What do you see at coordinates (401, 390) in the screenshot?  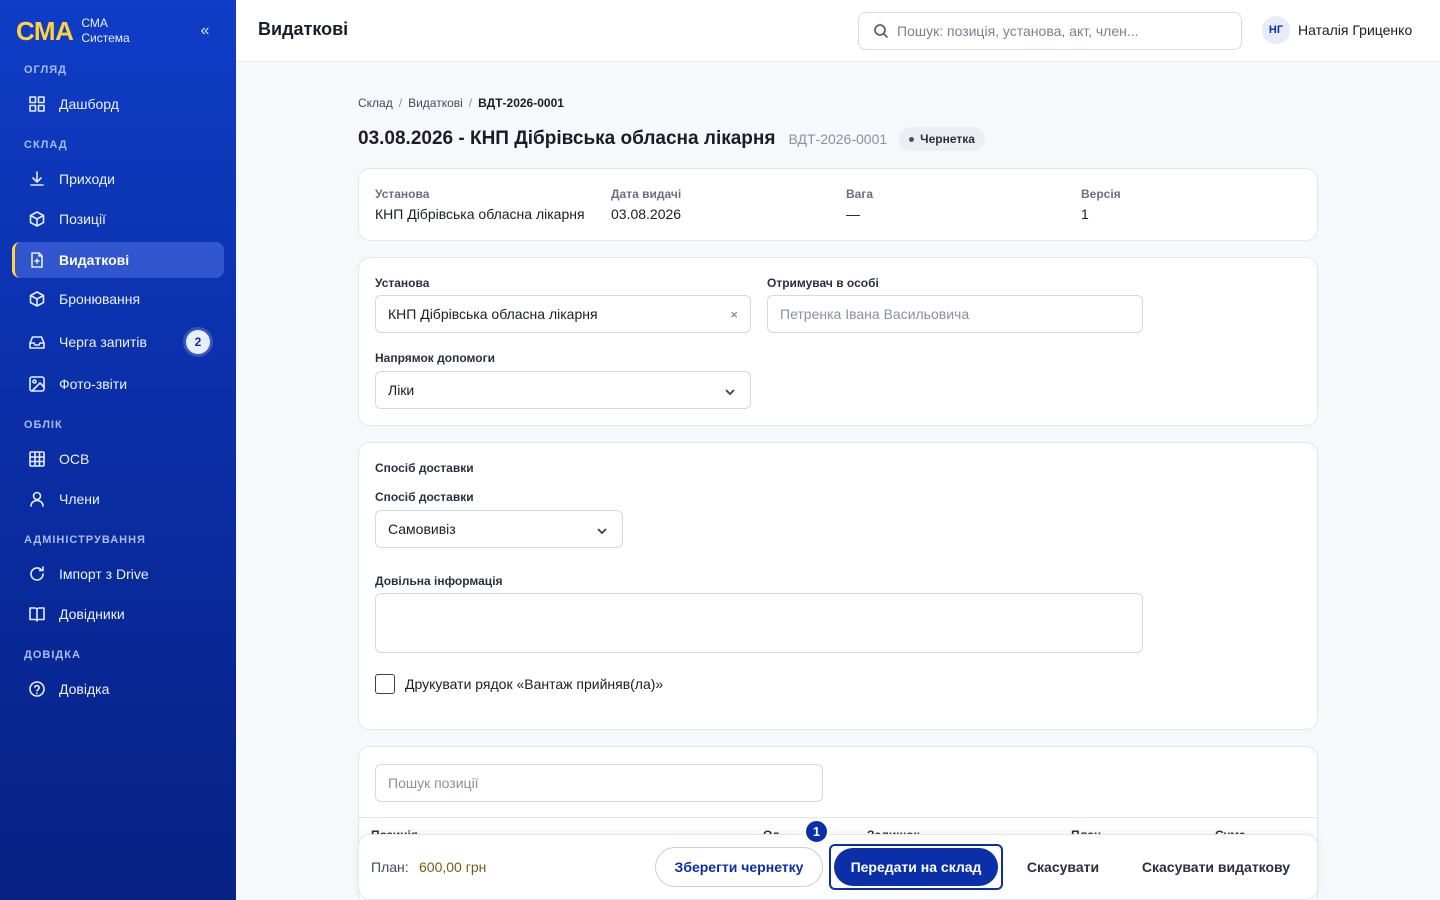 I see `direction-value: Ліки` at bounding box center [401, 390].